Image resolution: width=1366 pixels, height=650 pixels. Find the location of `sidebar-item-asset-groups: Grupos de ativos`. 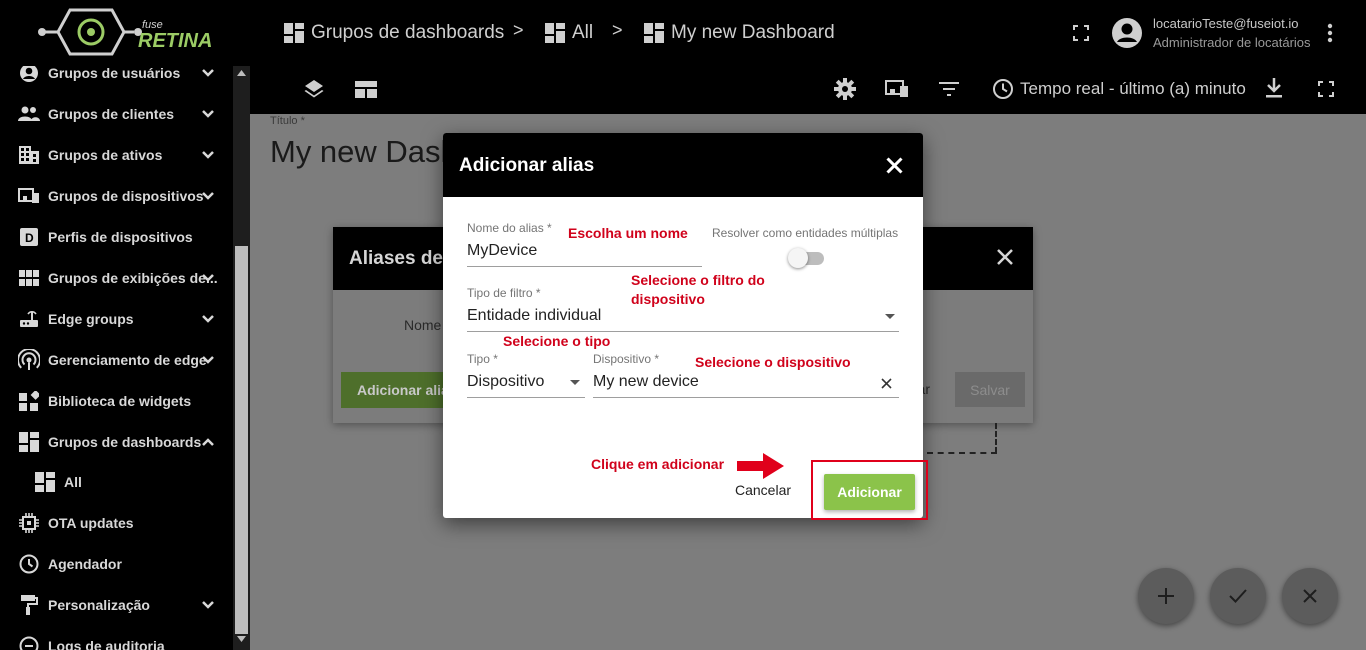

sidebar-item-asset-groups: Grupos de ativos is located at coordinates (116, 154).